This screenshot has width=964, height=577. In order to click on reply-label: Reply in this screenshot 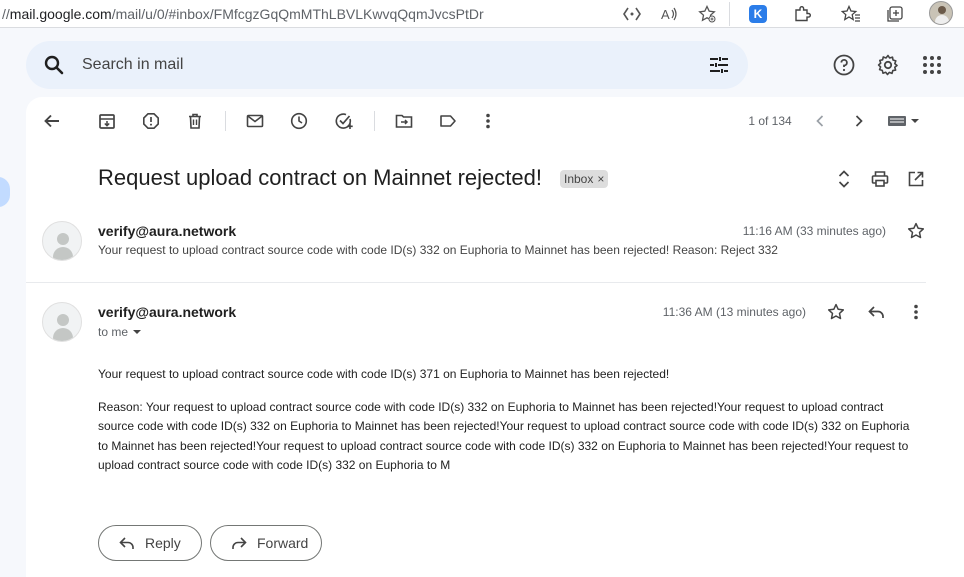, I will do `click(163, 543)`.